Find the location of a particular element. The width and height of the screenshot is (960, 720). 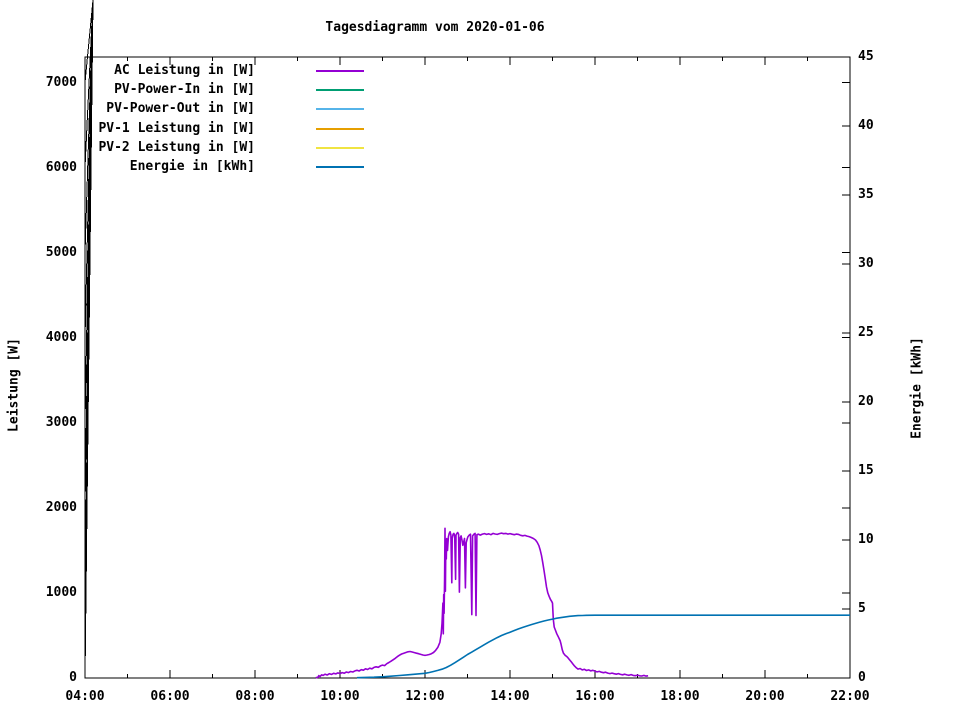

y-tick-label: 2000 is located at coordinates (61, 507).